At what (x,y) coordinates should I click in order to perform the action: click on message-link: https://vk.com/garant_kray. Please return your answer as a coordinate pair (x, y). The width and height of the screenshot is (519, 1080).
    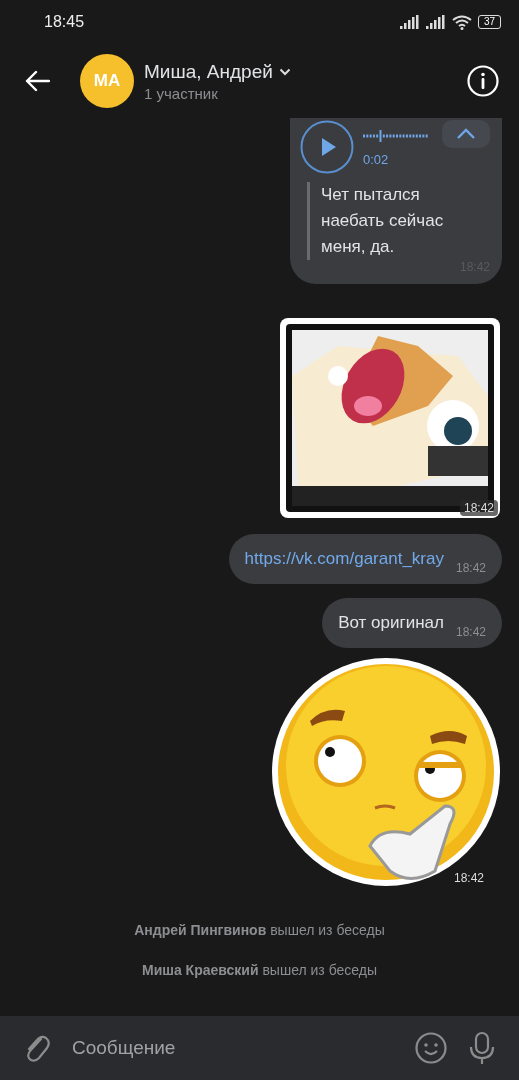
    Looking at the image, I should click on (344, 559).